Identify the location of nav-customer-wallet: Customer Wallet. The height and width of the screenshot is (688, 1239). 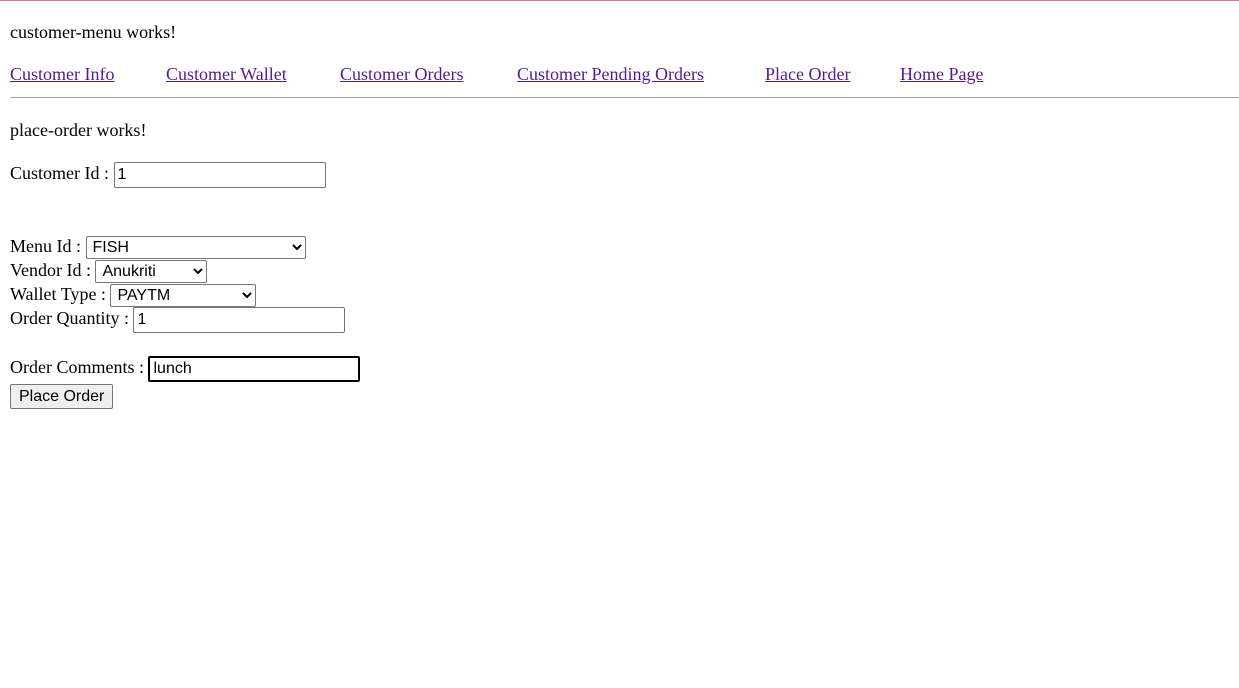
(226, 74).